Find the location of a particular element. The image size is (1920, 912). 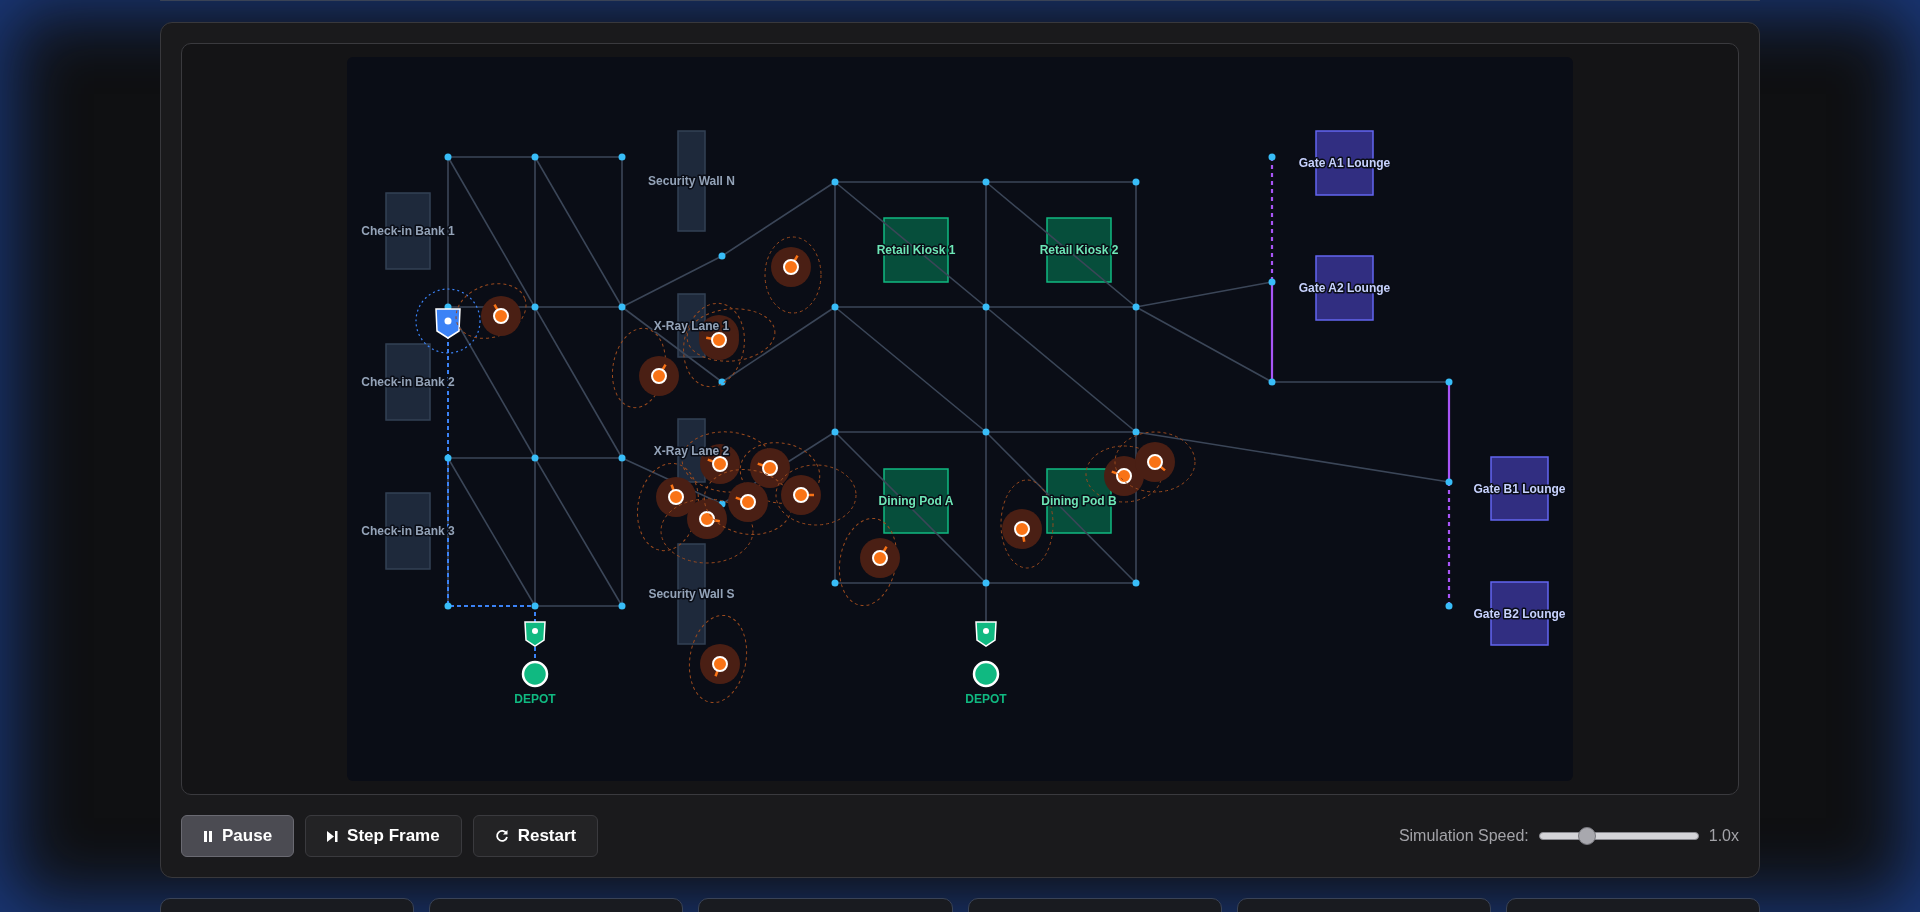

agent-marker is located at coordinates (491, 311).